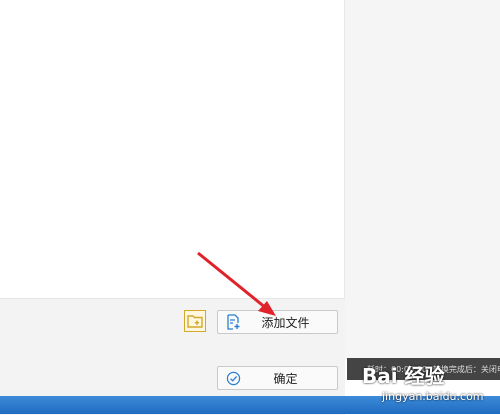  Describe the element at coordinates (403, 376) in the screenshot. I see `watermark-logo: Bai 经验` at that location.